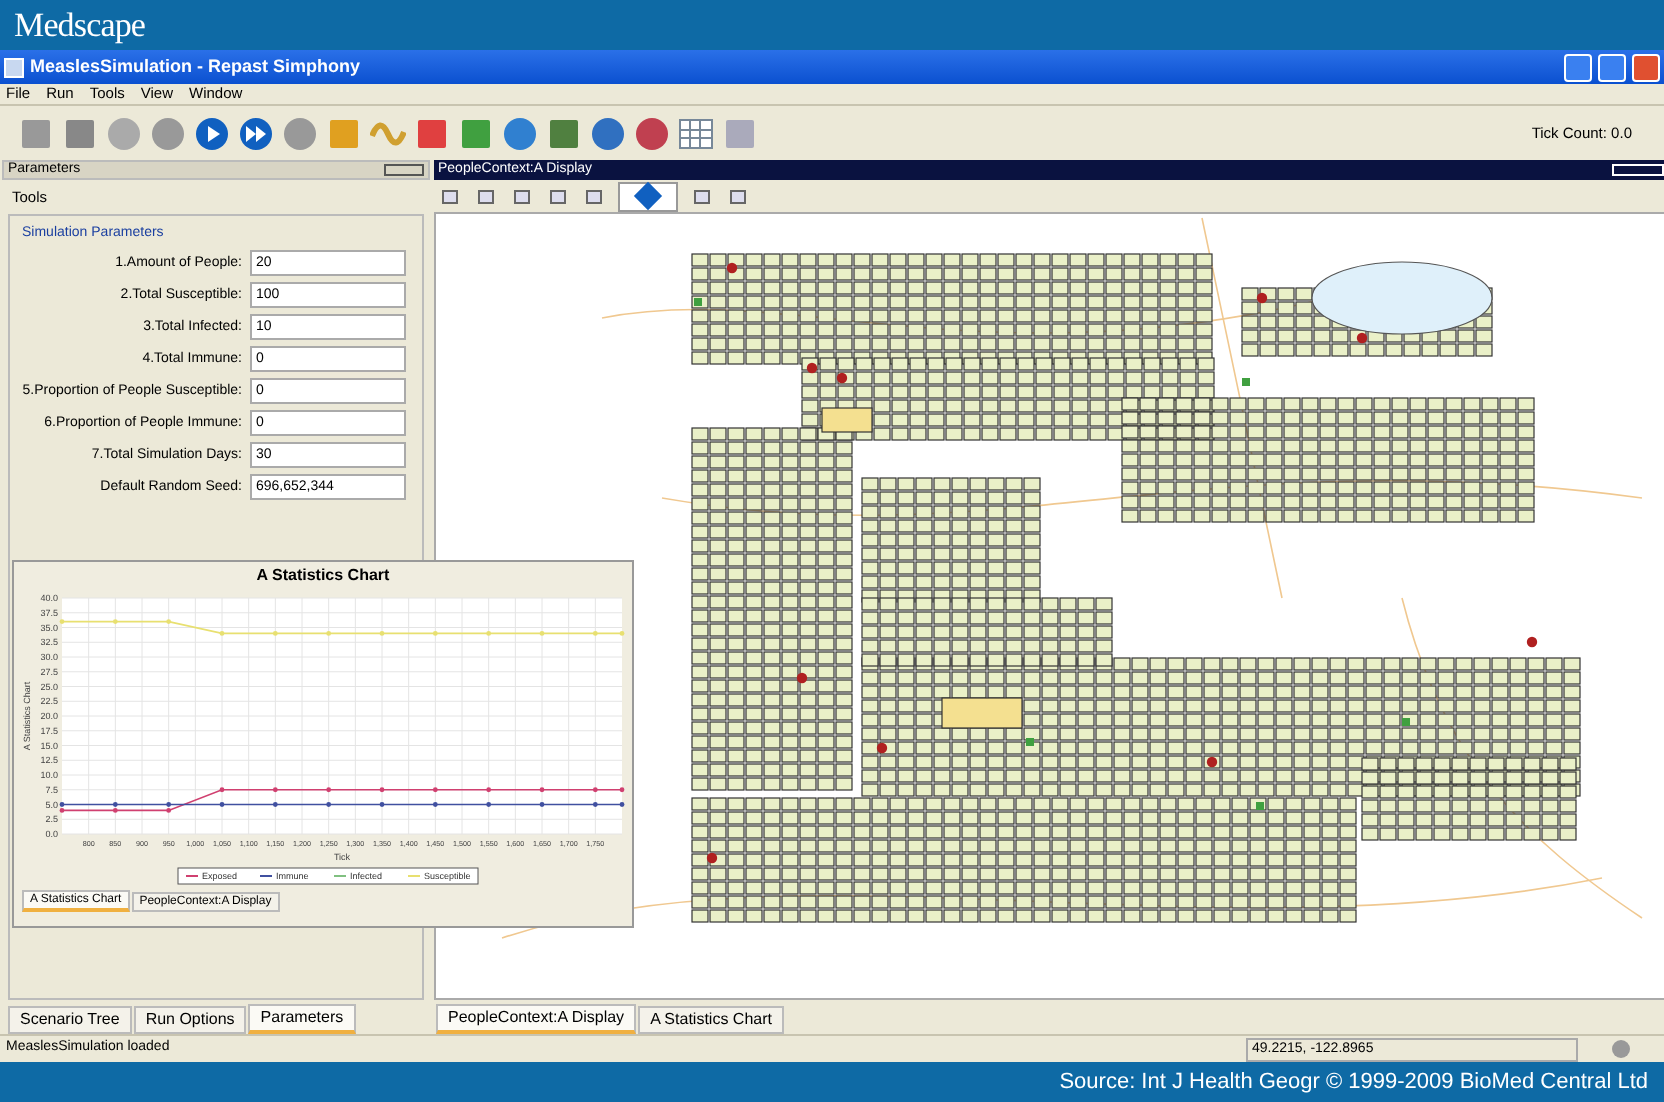 The height and width of the screenshot is (1102, 1664). I want to click on tab: Run Options, so click(190, 1020).